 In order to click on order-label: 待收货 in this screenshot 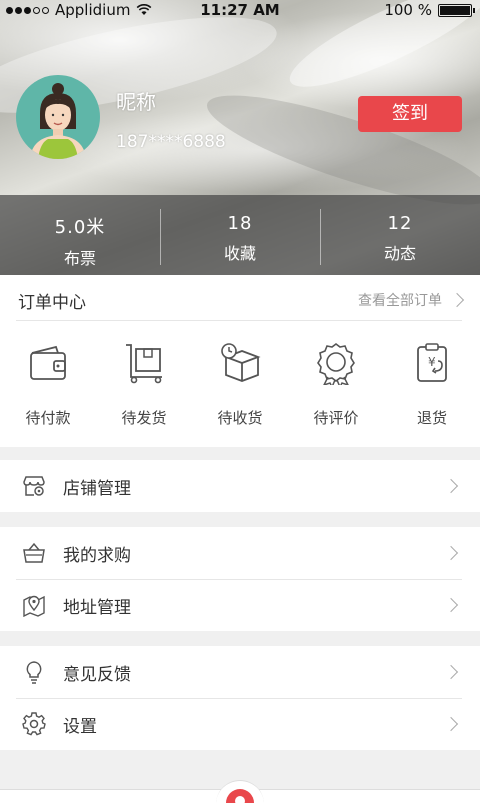, I will do `click(240, 418)`.